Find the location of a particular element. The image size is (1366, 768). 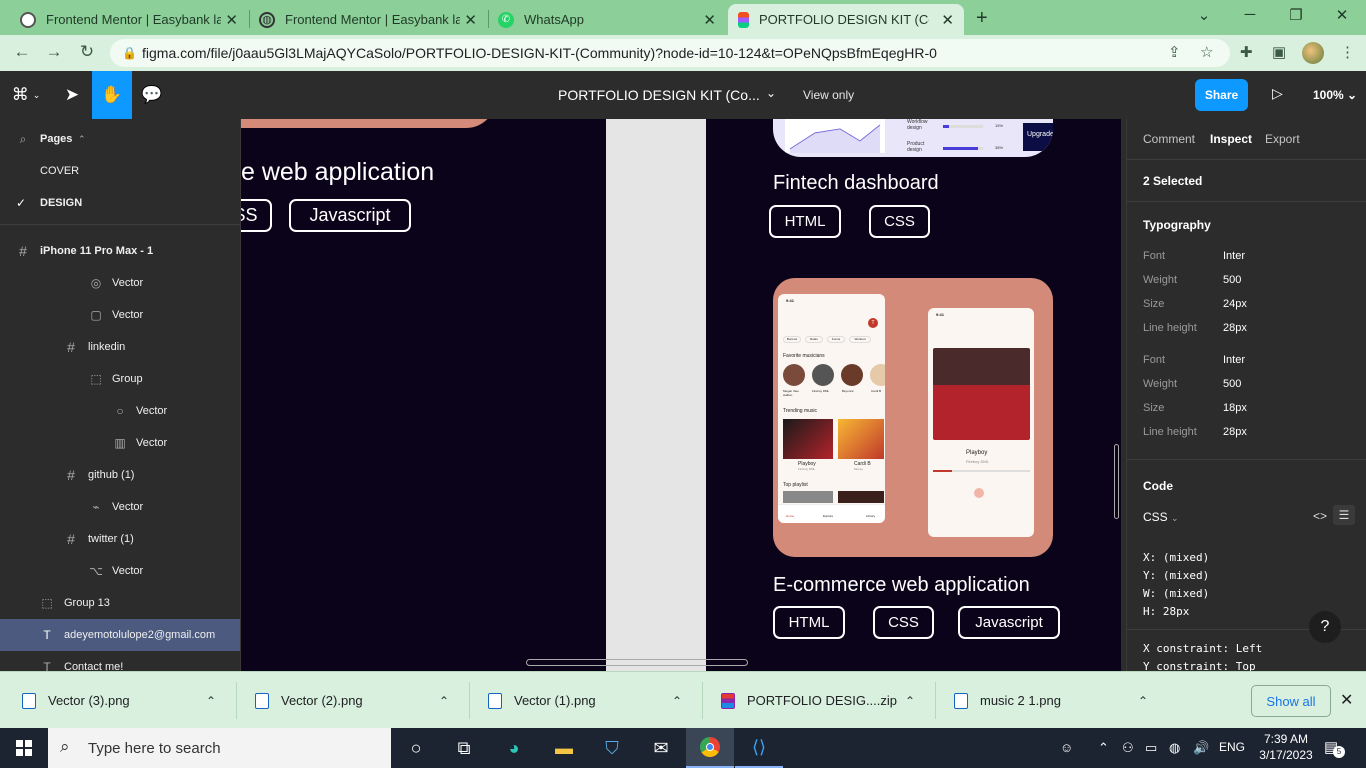

store-icon: ⛉ is located at coordinates (612, 748).